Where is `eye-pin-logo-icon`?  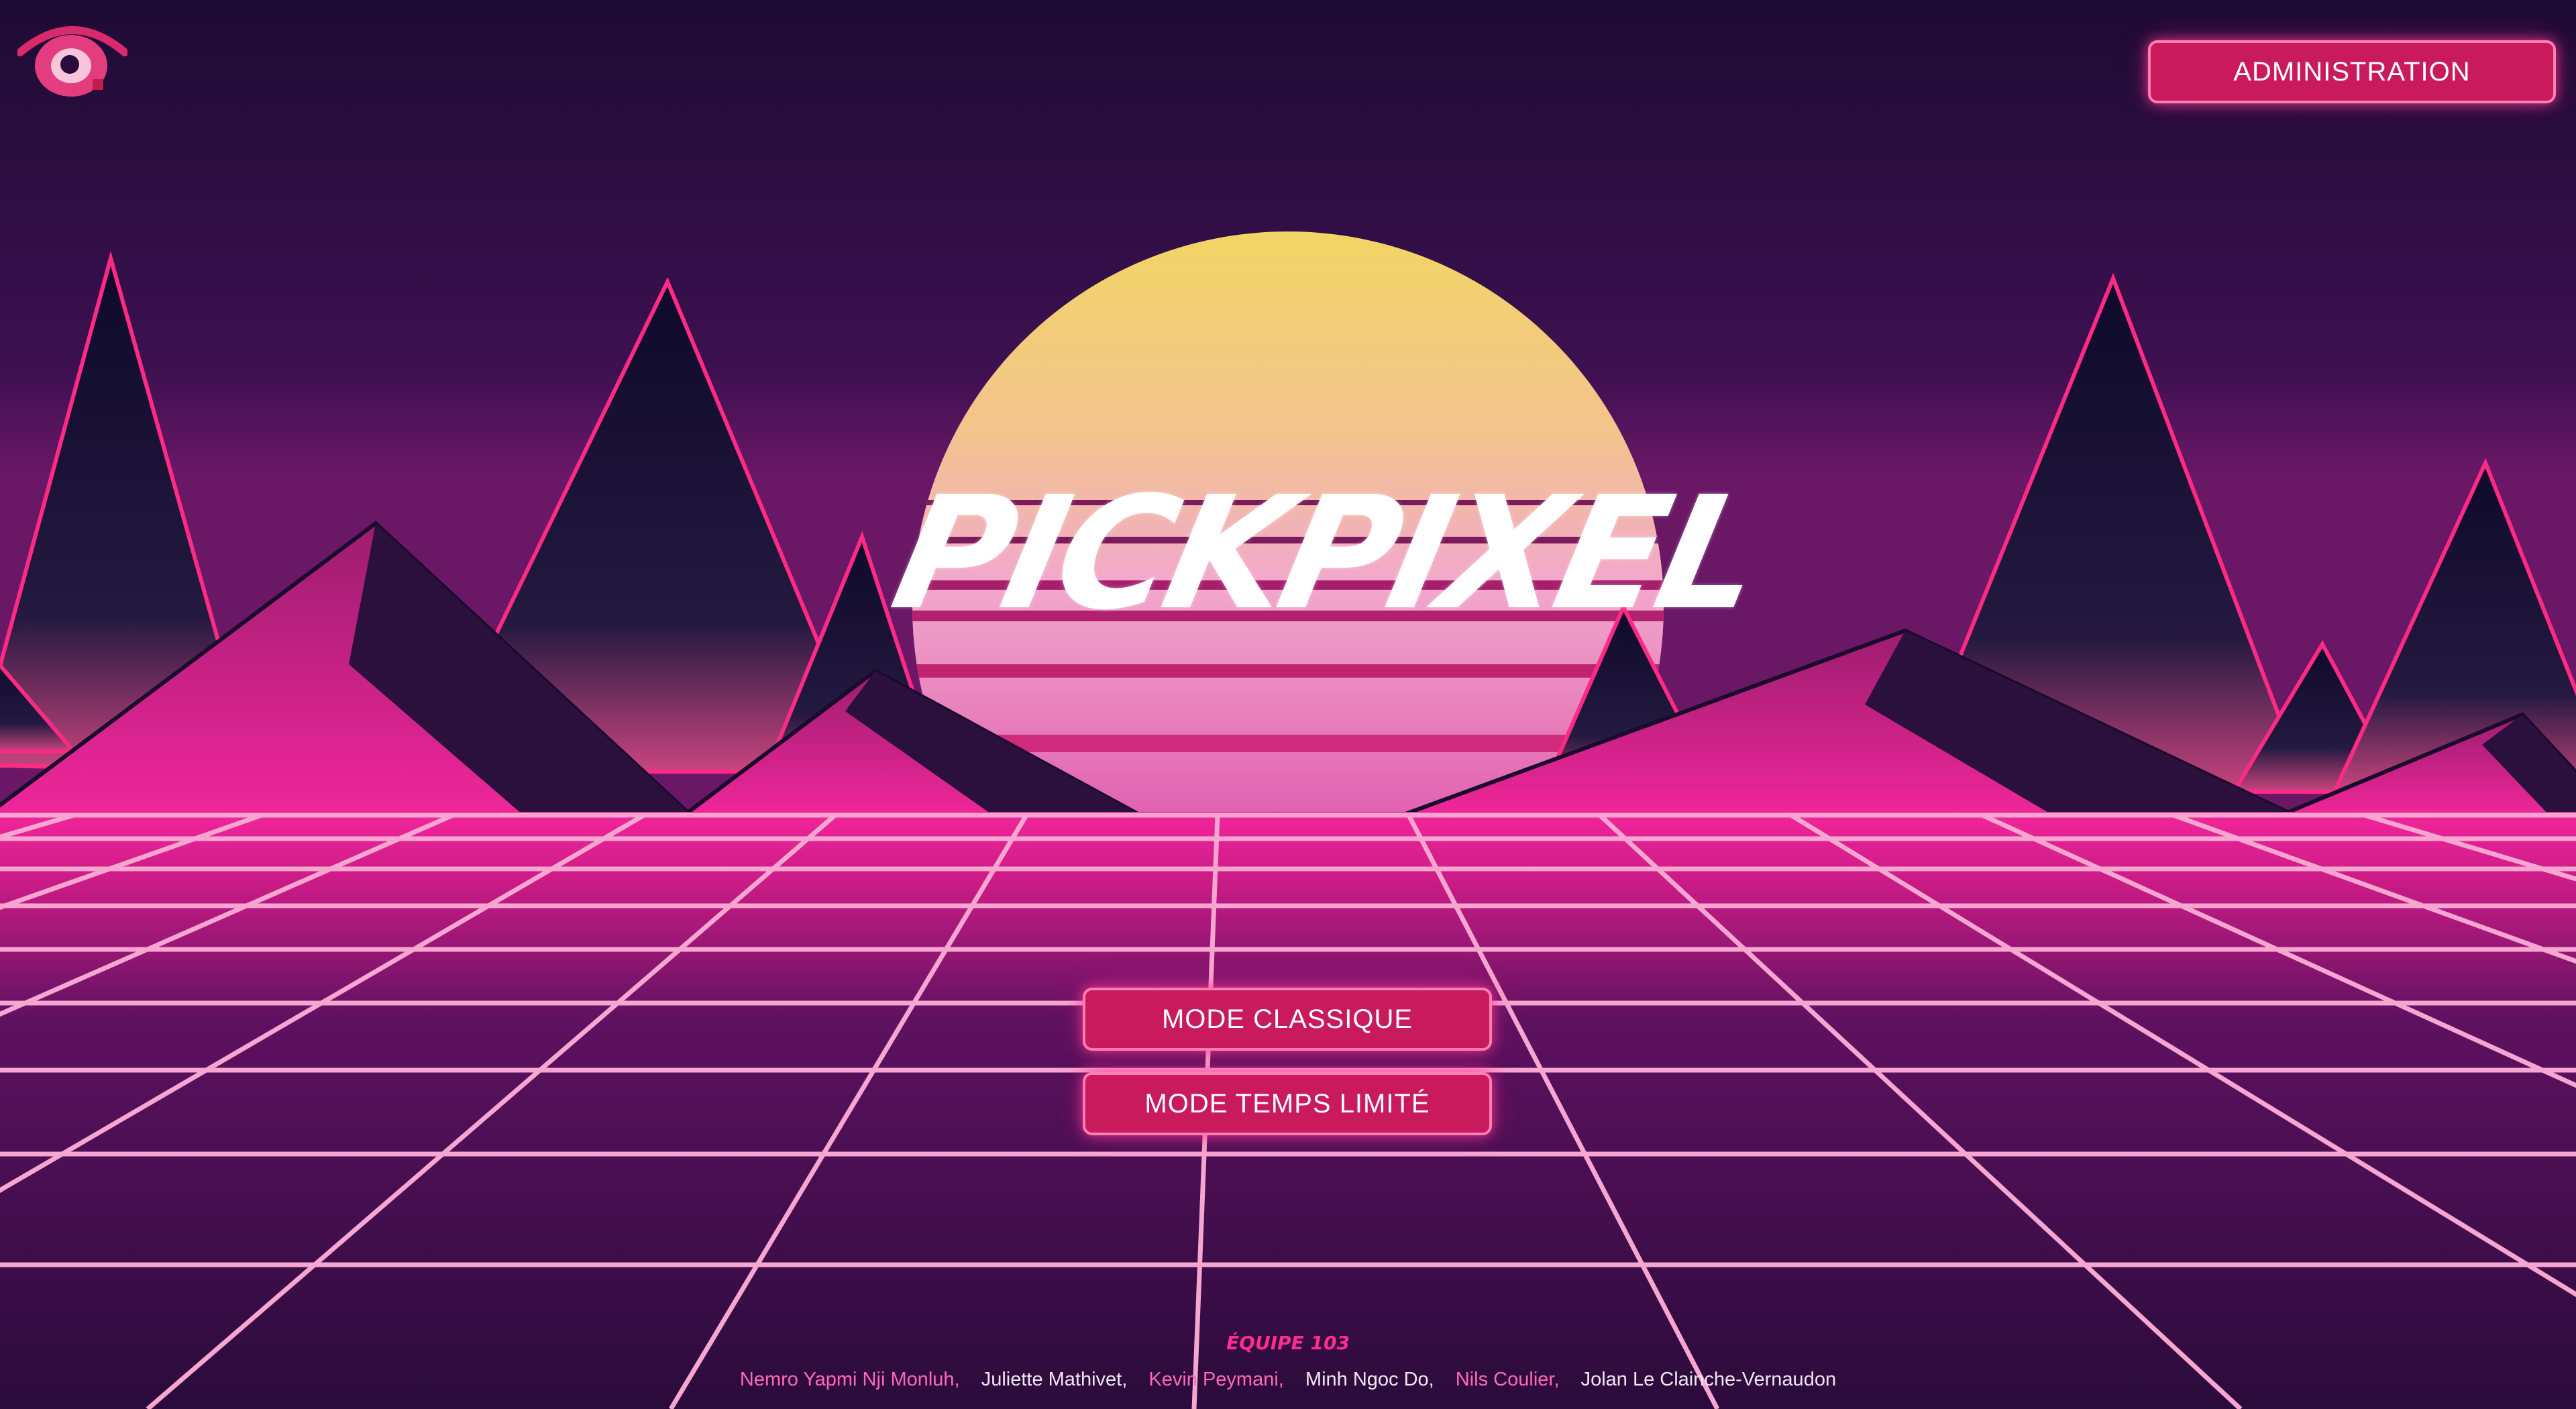
eye-pin-logo-icon is located at coordinates (72, 58).